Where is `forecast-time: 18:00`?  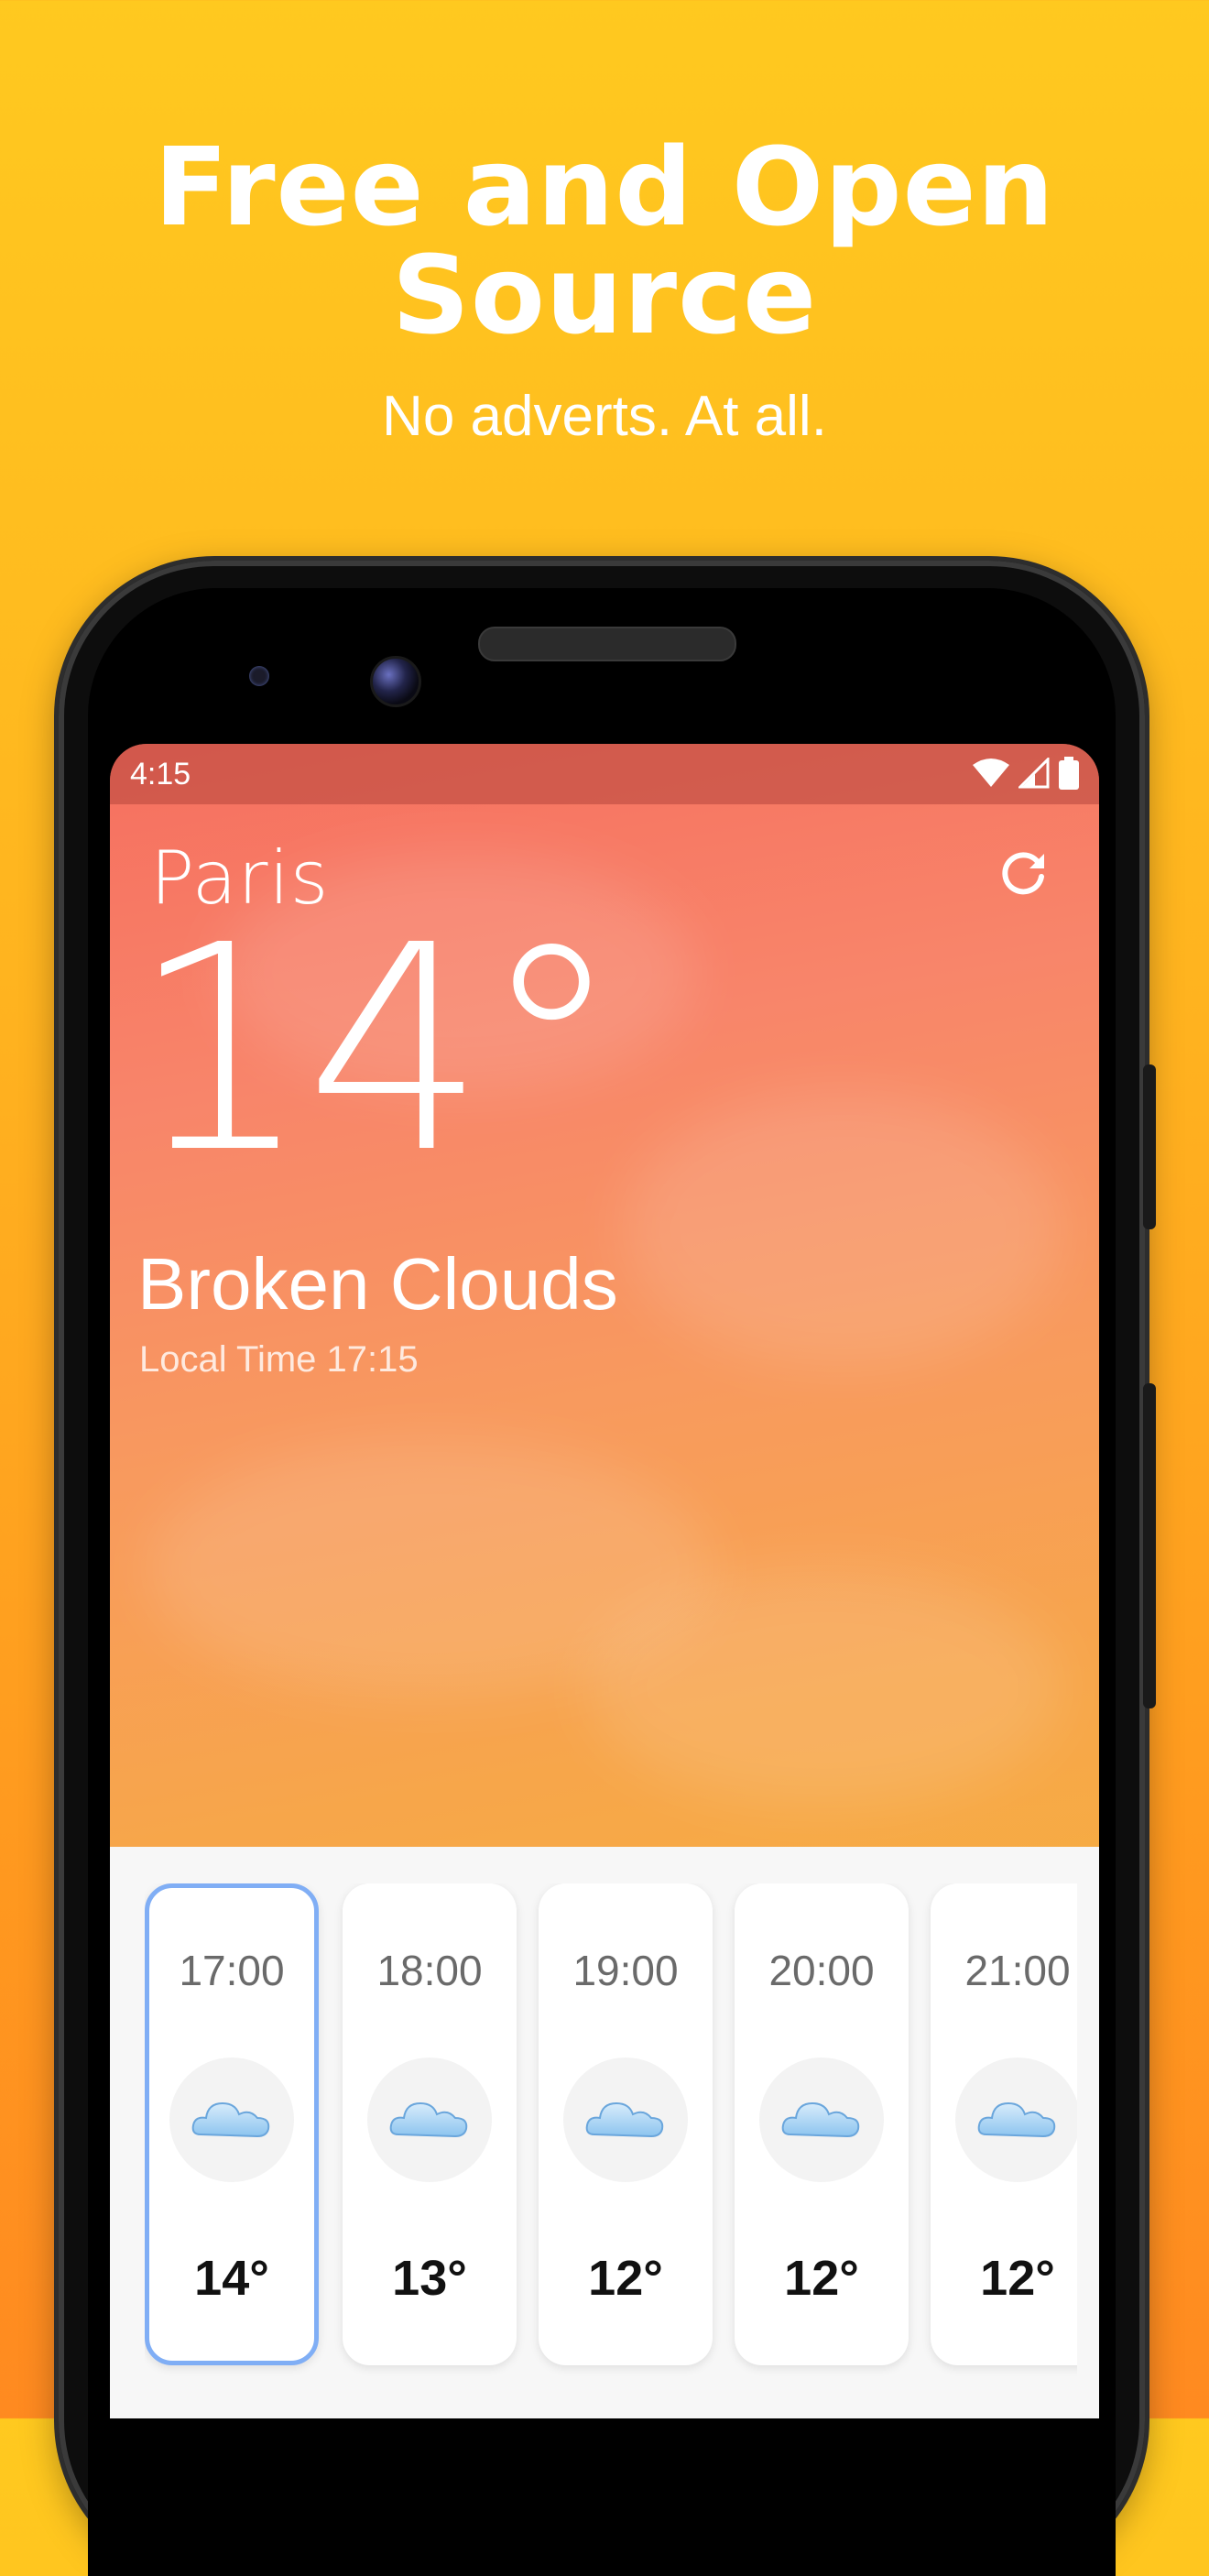
forecast-time: 18:00 is located at coordinates (430, 1970).